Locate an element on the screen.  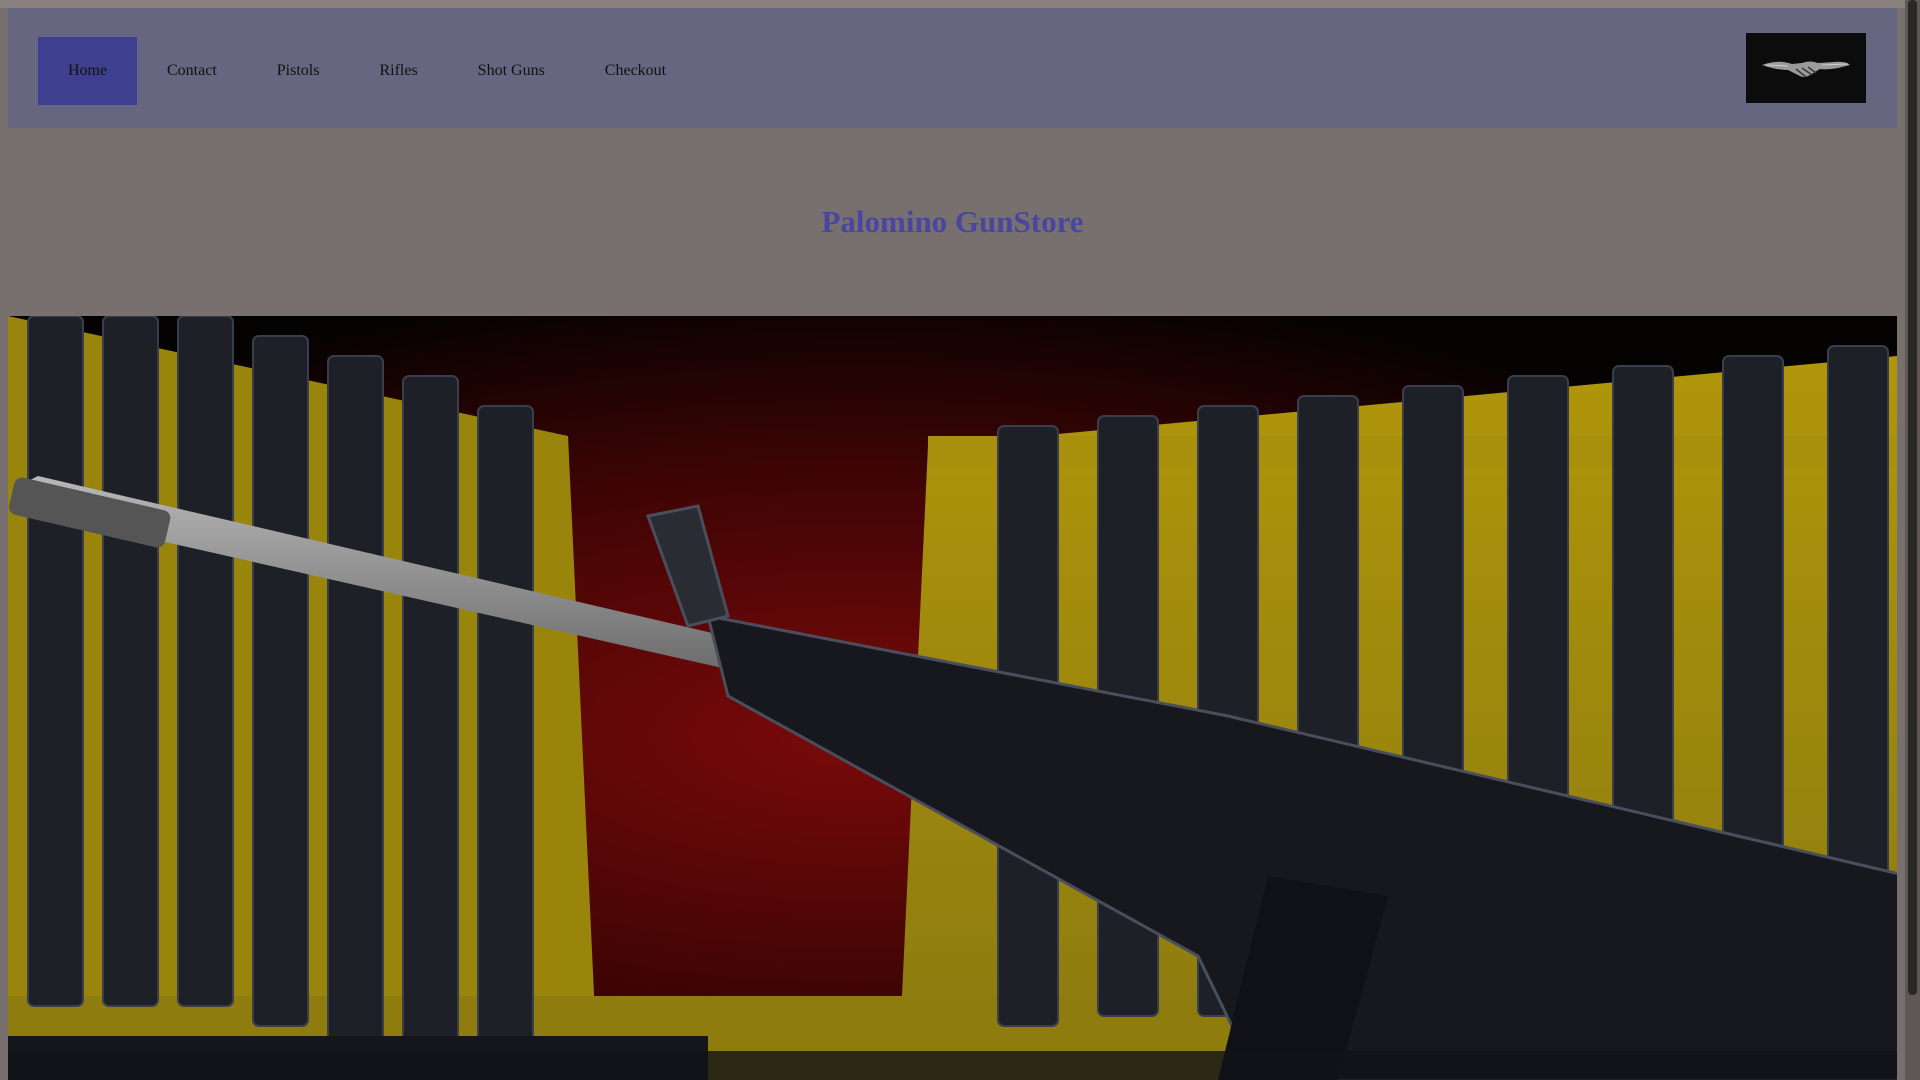
logo is located at coordinates (1806, 68).